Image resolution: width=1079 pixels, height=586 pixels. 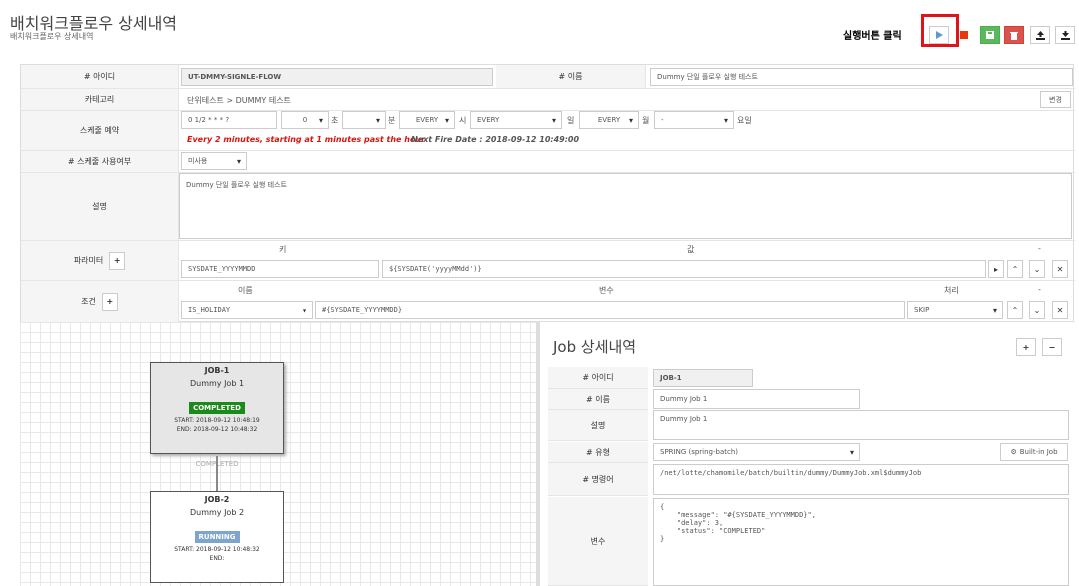 What do you see at coordinates (598, 425) in the screenshot?
I see `job-desc-label: 설명` at bounding box center [598, 425].